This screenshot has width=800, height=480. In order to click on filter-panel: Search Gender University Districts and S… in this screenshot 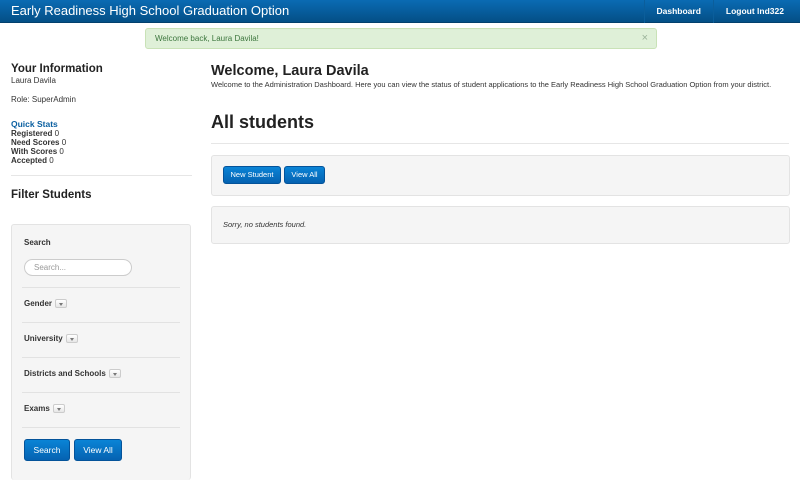, I will do `click(101, 352)`.